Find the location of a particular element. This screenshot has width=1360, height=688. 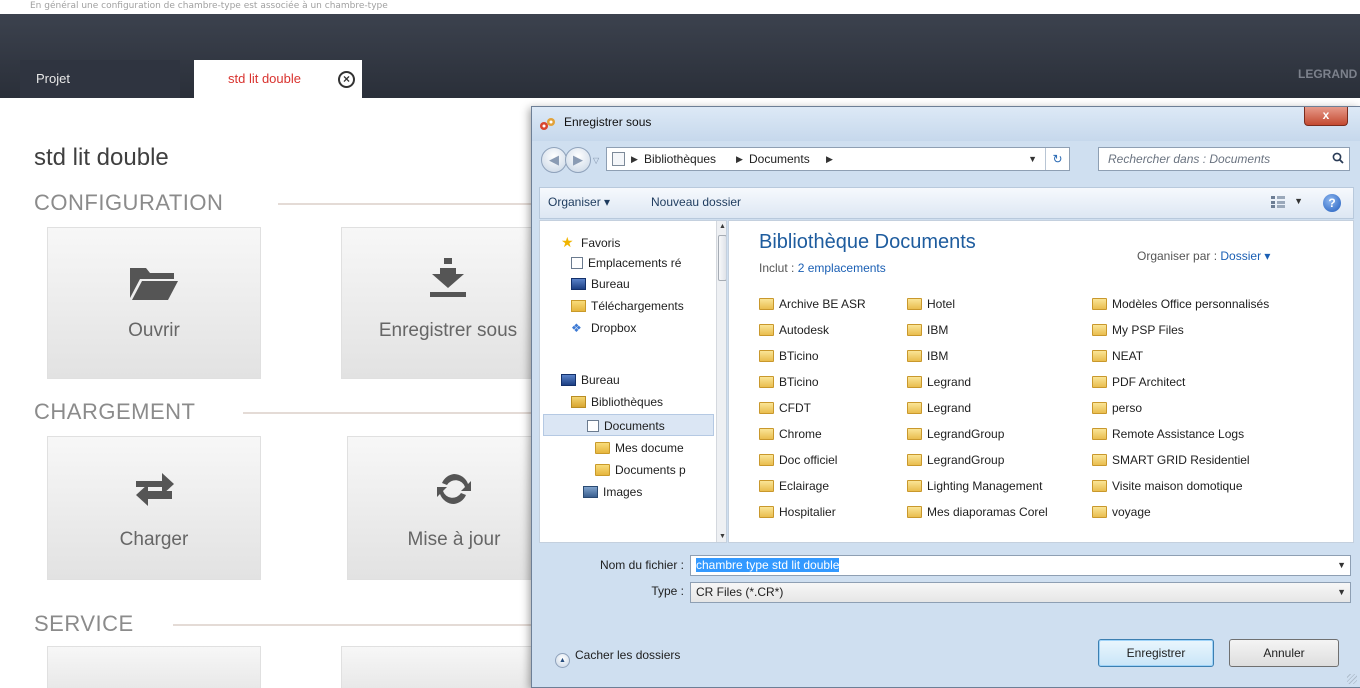

back-arrow-icon: ◀ is located at coordinates (554, 160).